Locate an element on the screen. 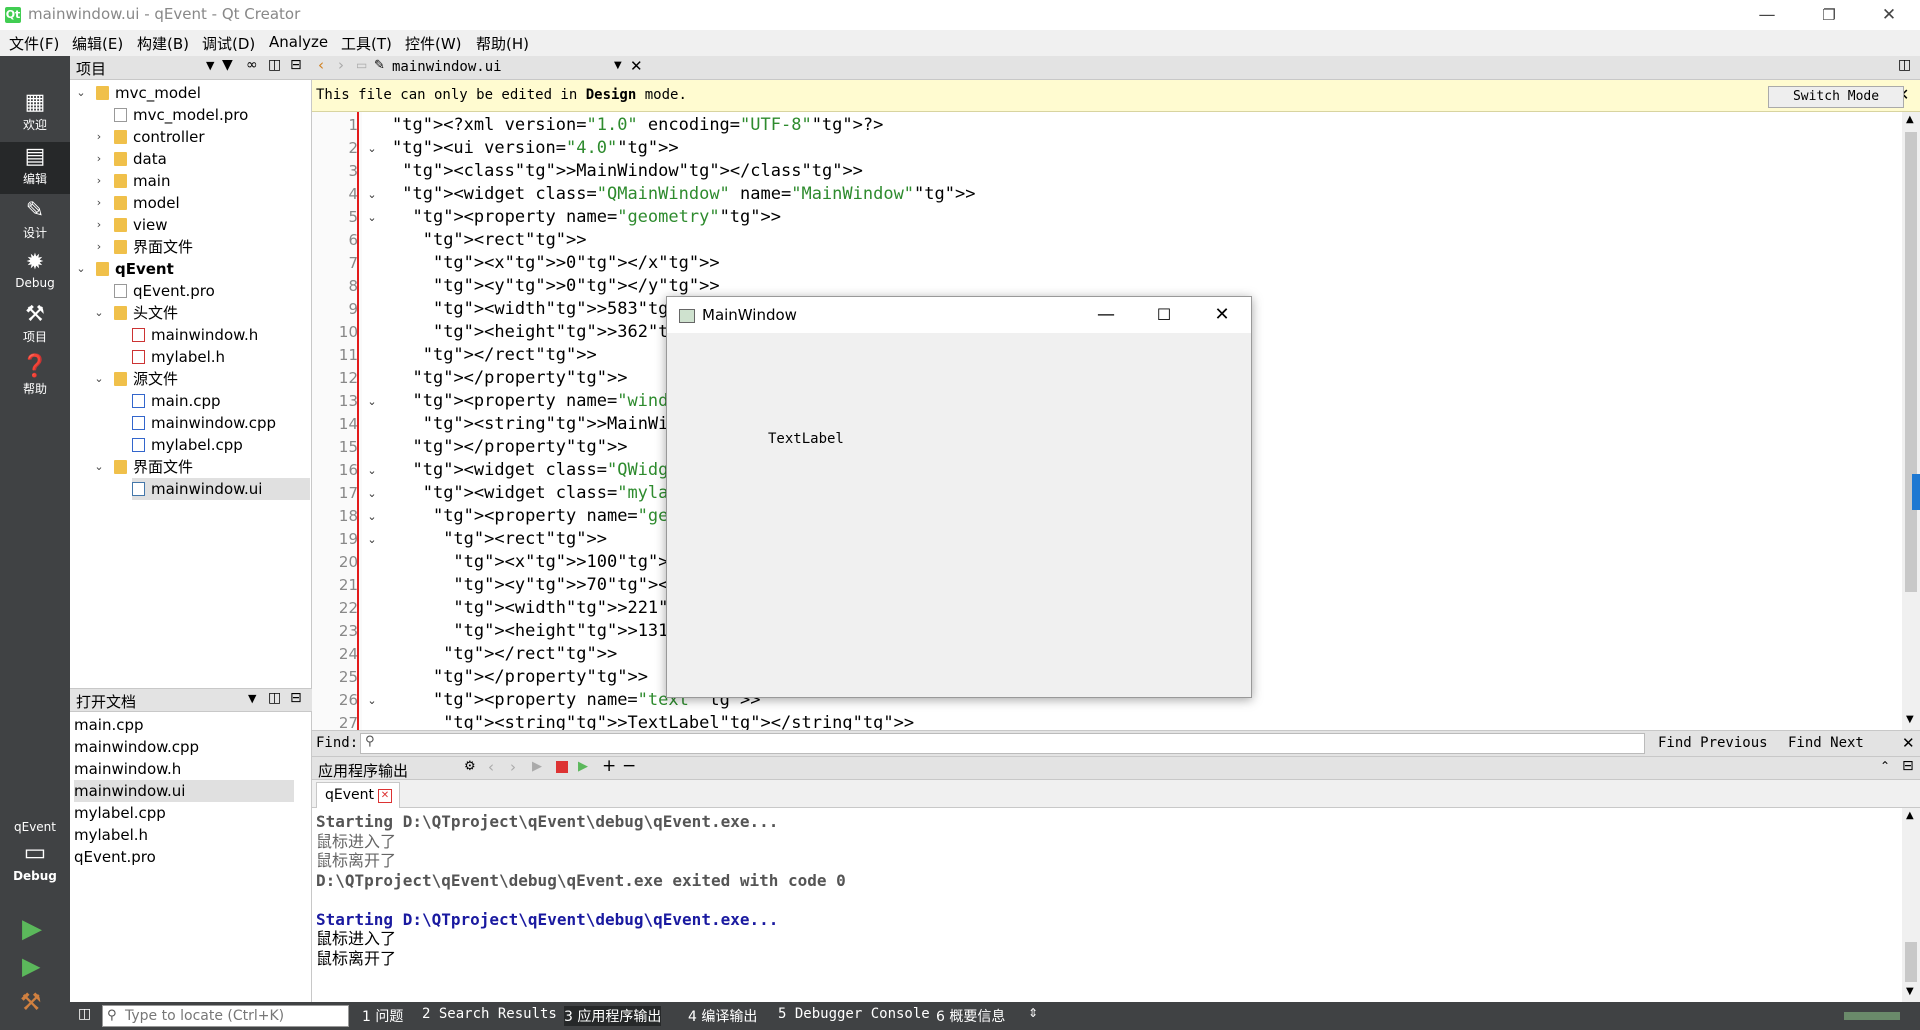 The width and height of the screenshot is (1920, 1030). filter-icon: ▼ is located at coordinates (227, 65).